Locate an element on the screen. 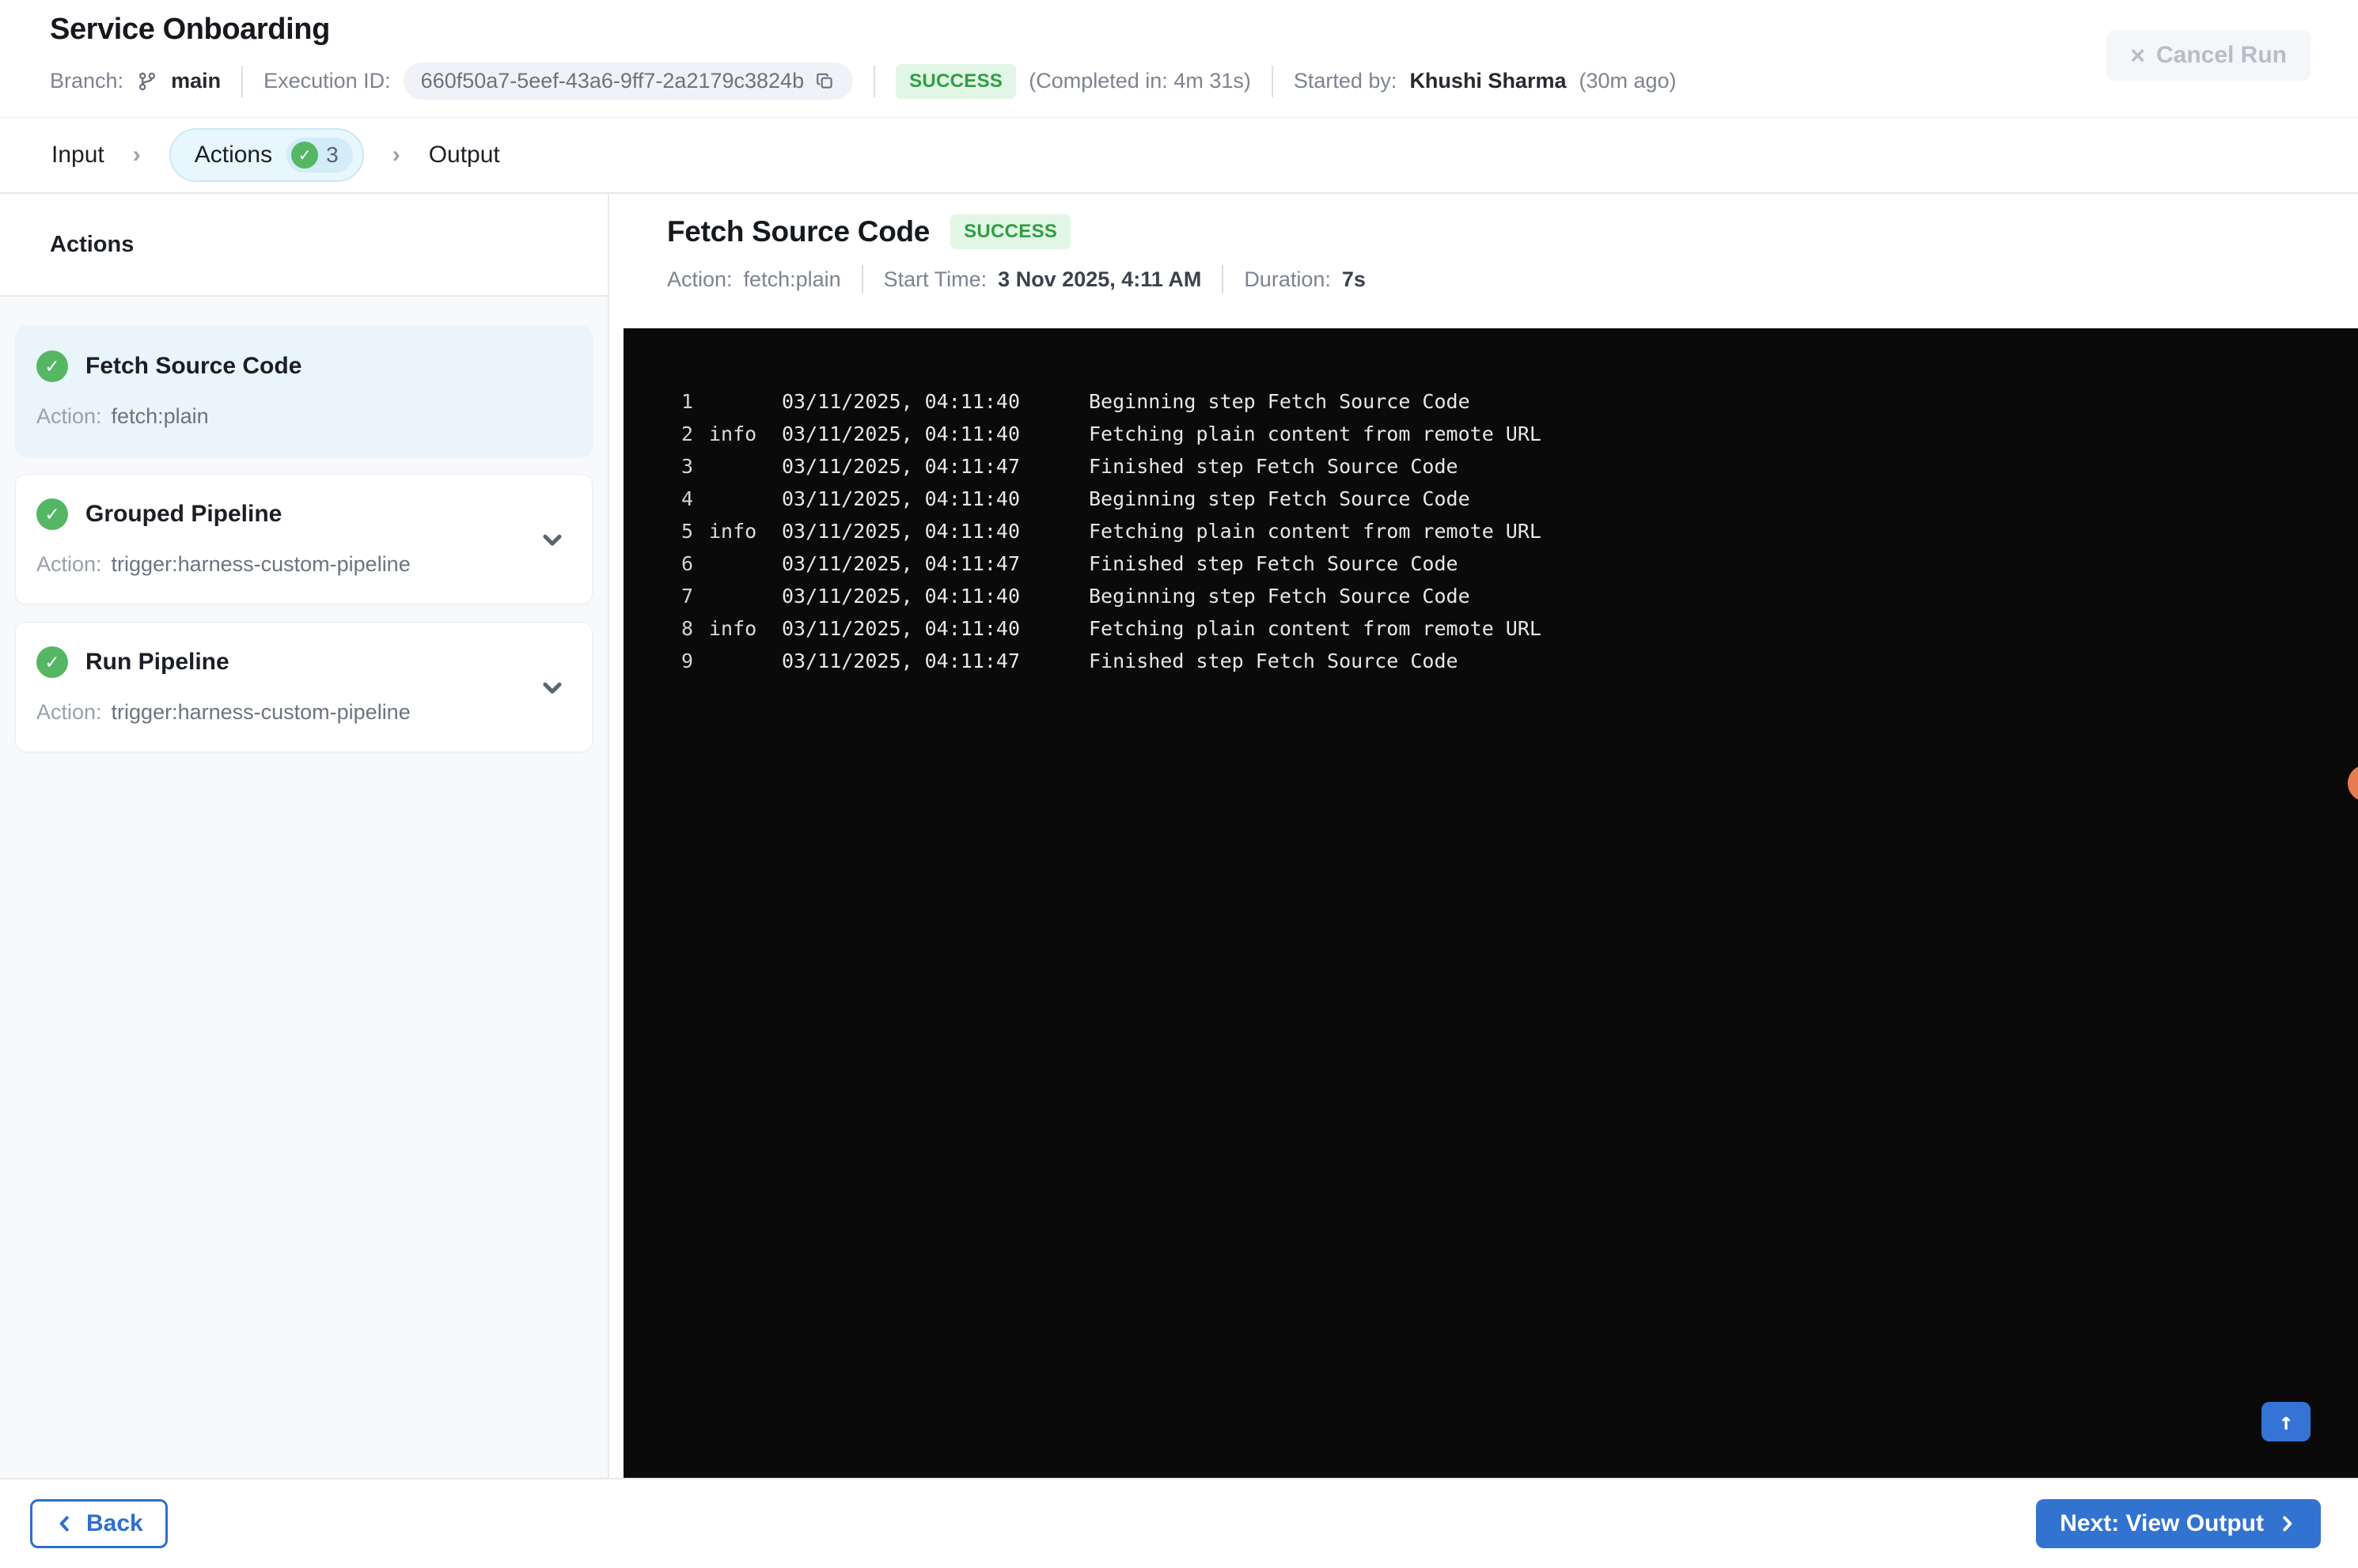 This screenshot has height=1568, width=2358. sidebar-header: Actions is located at coordinates (304, 245).